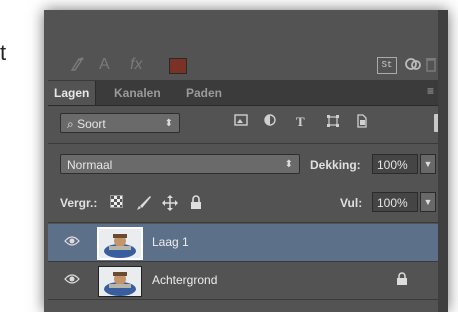 This screenshot has width=458, height=312. What do you see at coordinates (204, 93) in the screenshot?
I see `tab-paden: Paden` at bounding box center [204, 93].